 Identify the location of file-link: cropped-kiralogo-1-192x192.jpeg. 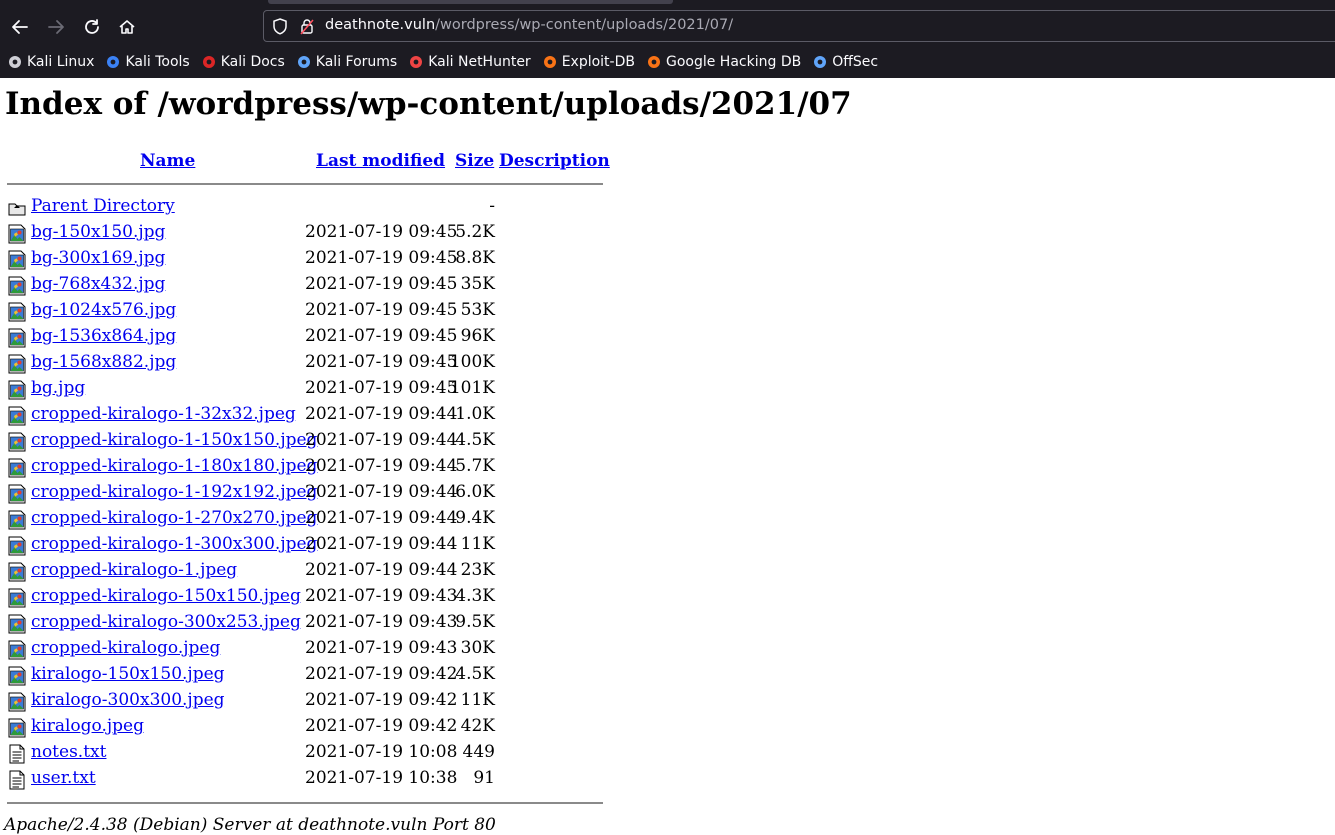
(174, 492).